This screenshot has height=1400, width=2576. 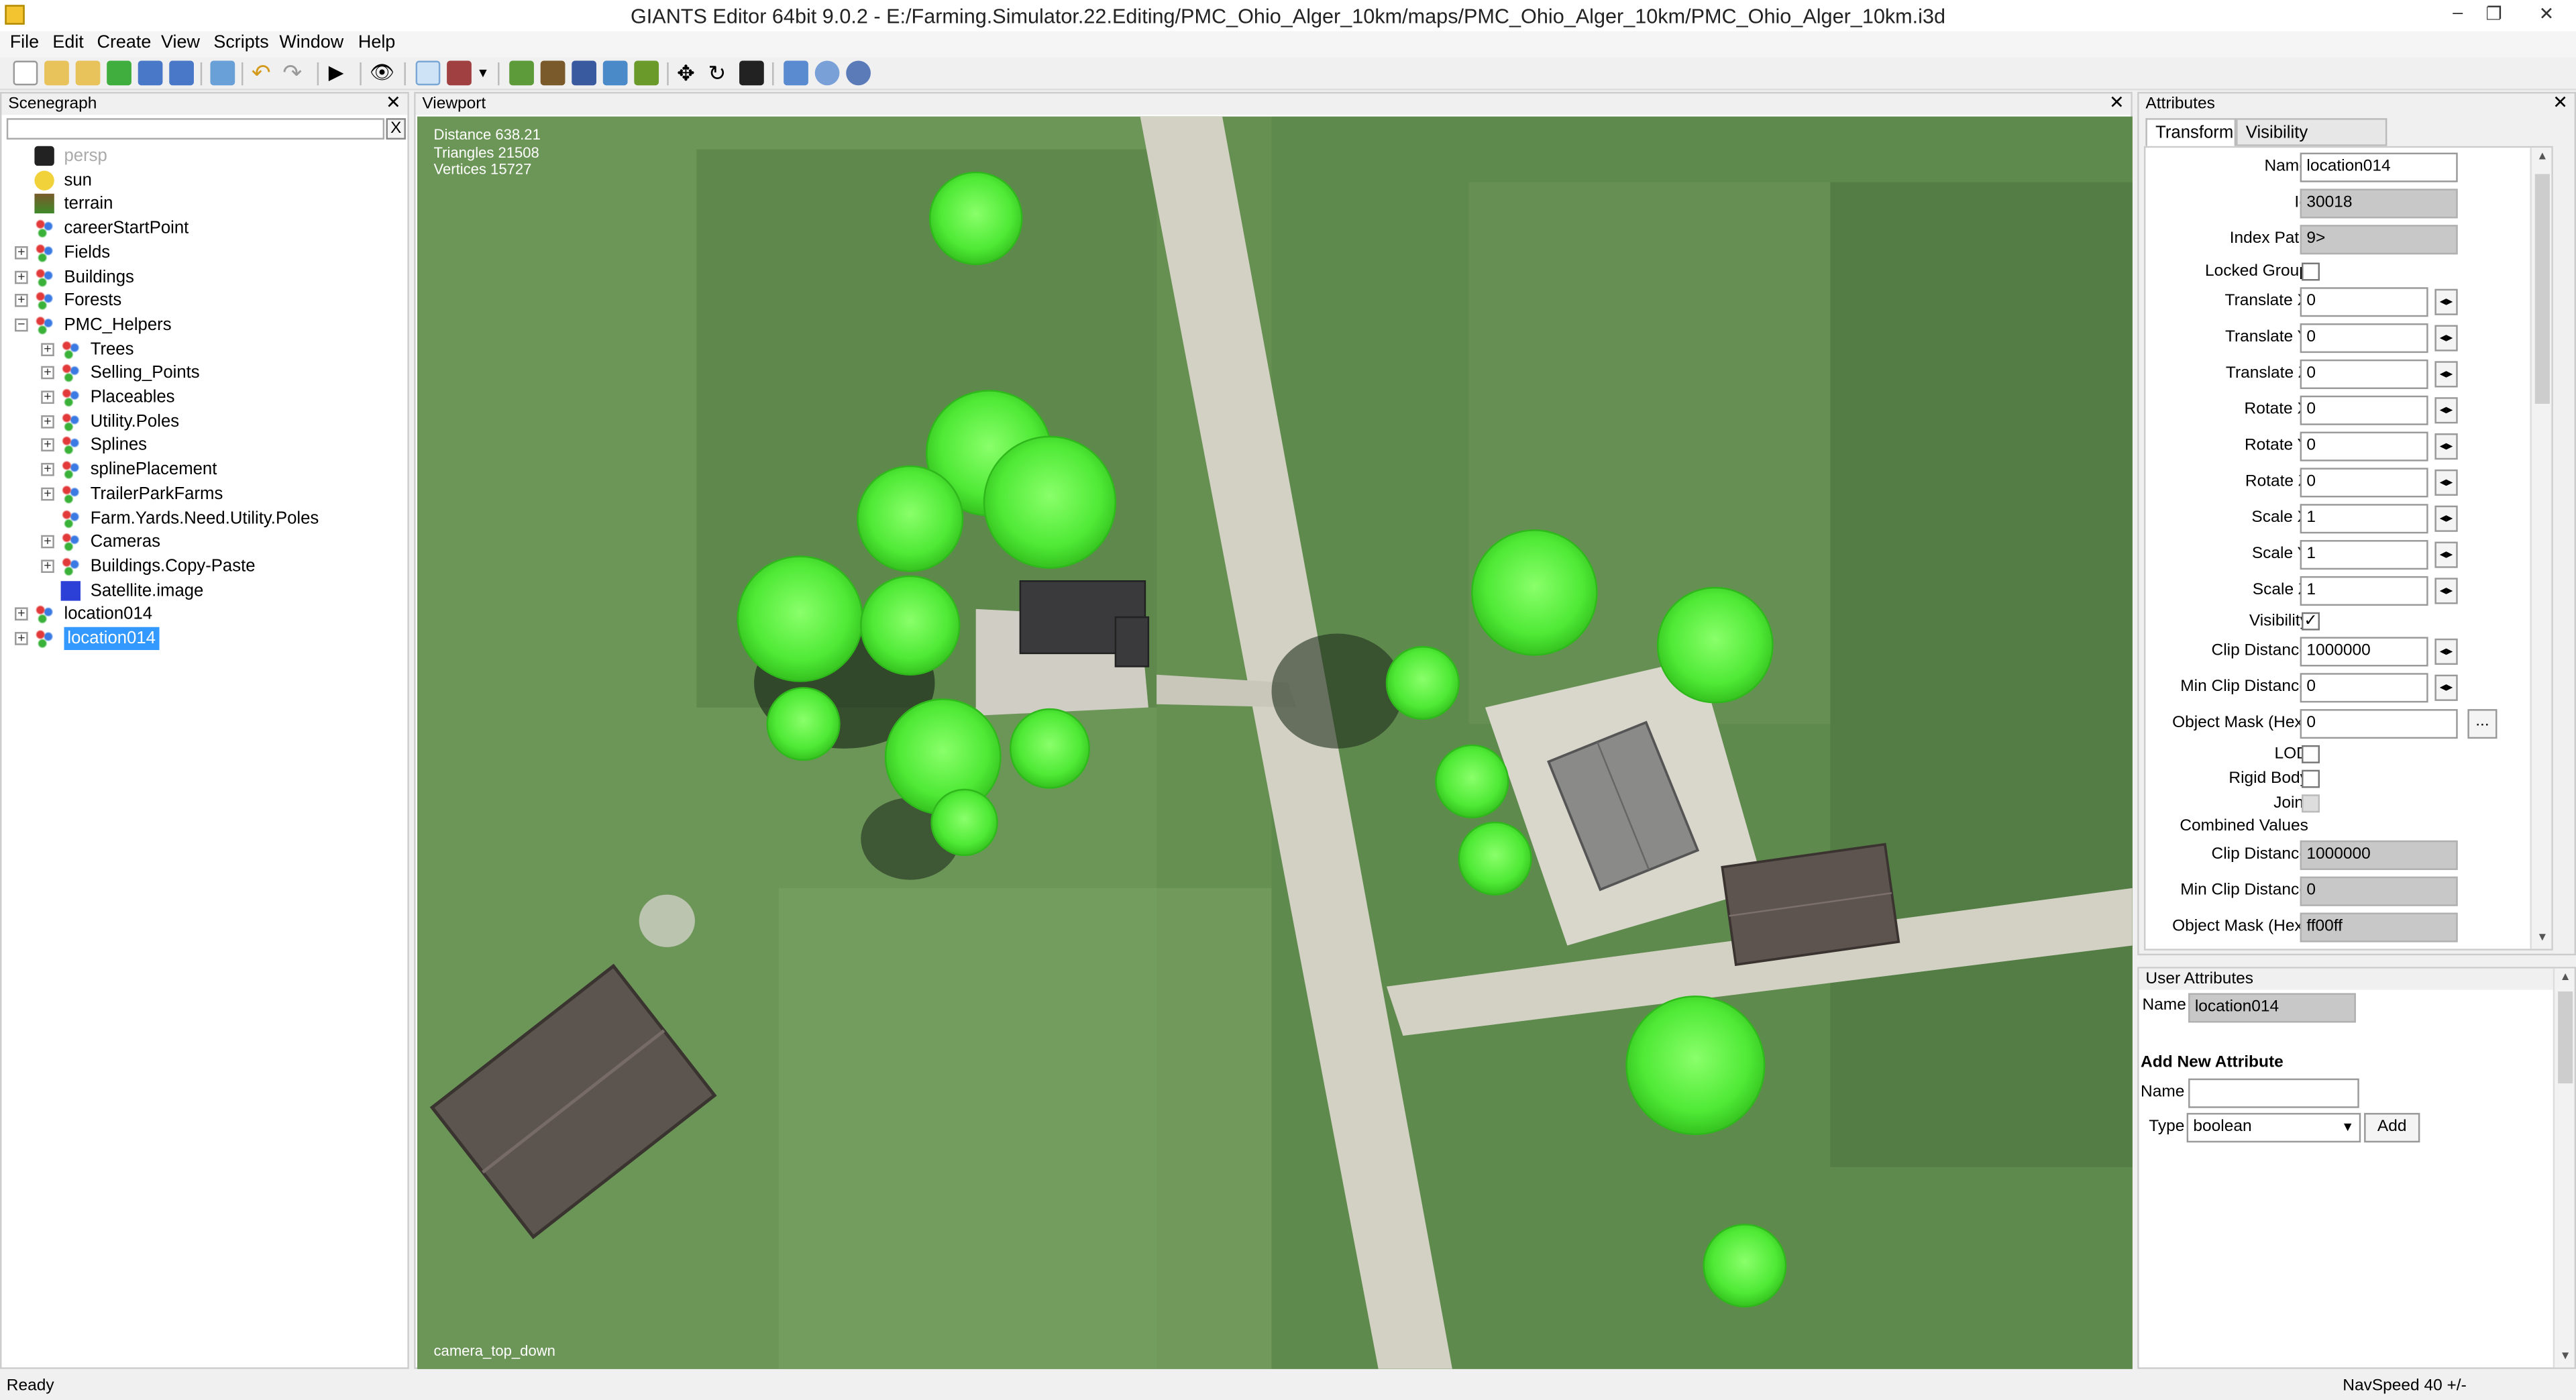 What do you see at coordinates (2541, 548) in the screenshot?
I see `attributes-scrollbar: ▲ ▼` at bounding box center [2541, 548].